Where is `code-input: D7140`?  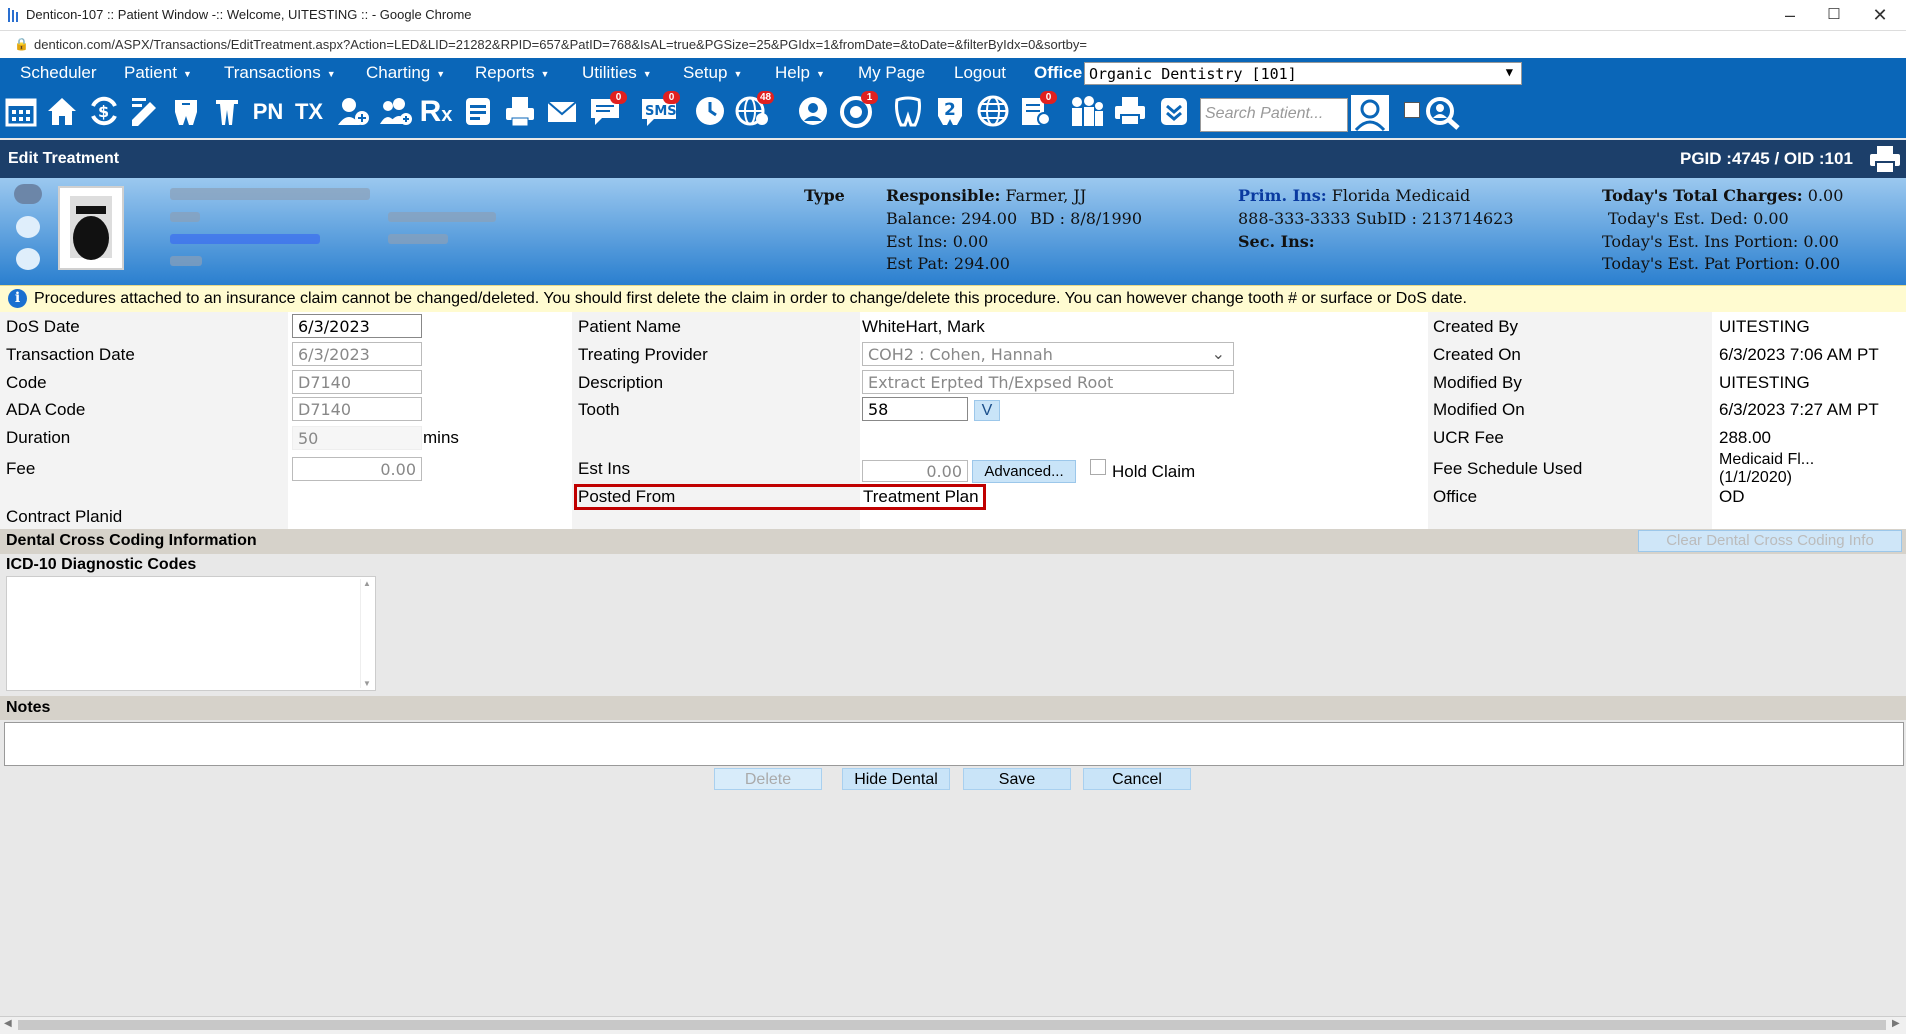 code-input: D7140 is located at coordinates (357, 382).